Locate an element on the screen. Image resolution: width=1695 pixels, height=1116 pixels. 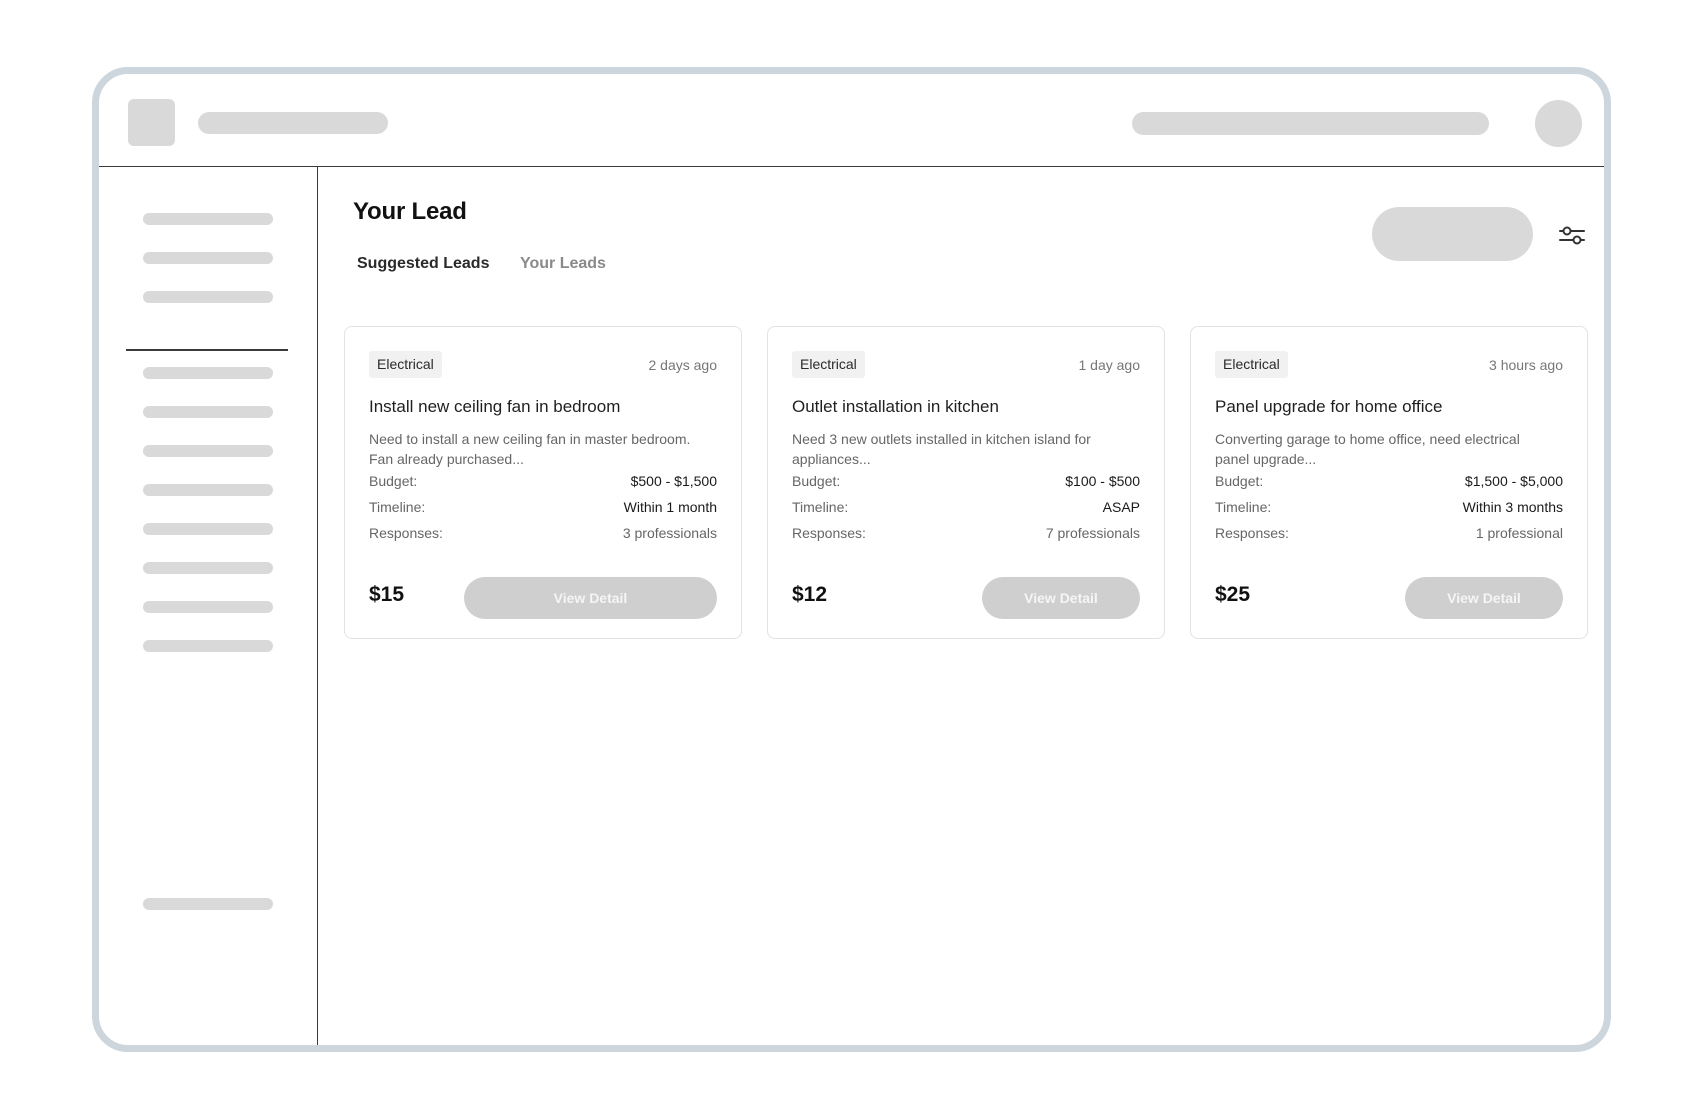
responses-value: 3 professionals is located at coordinates (669, 533).